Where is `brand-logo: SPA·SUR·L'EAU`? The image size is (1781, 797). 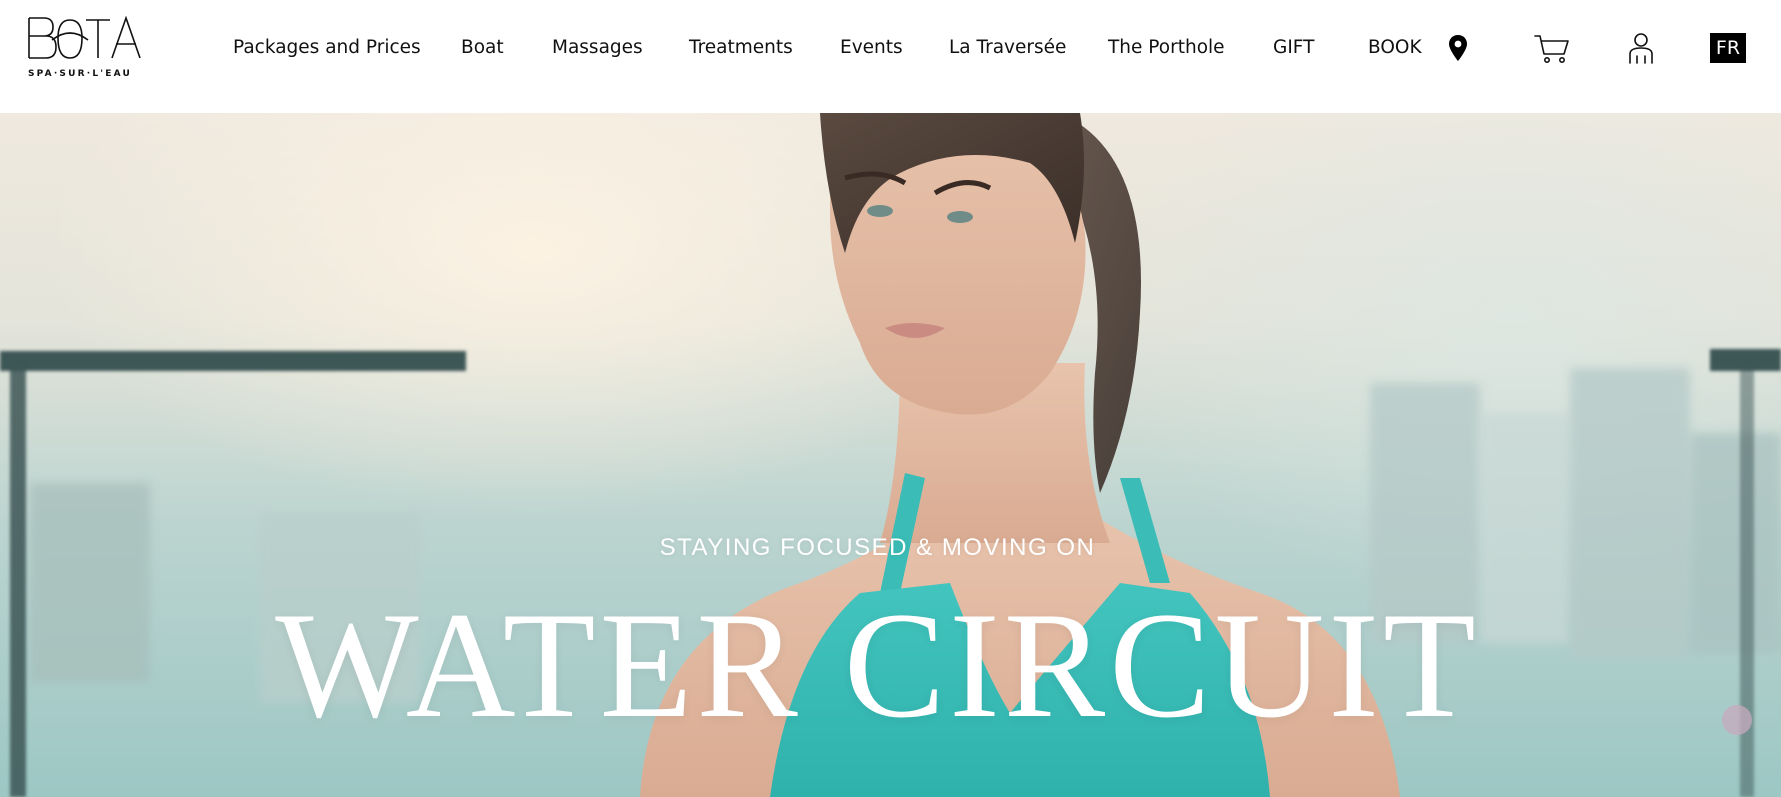 brand-logo: SPA·SUR·L'EAU is located at coordinates (84, 48).